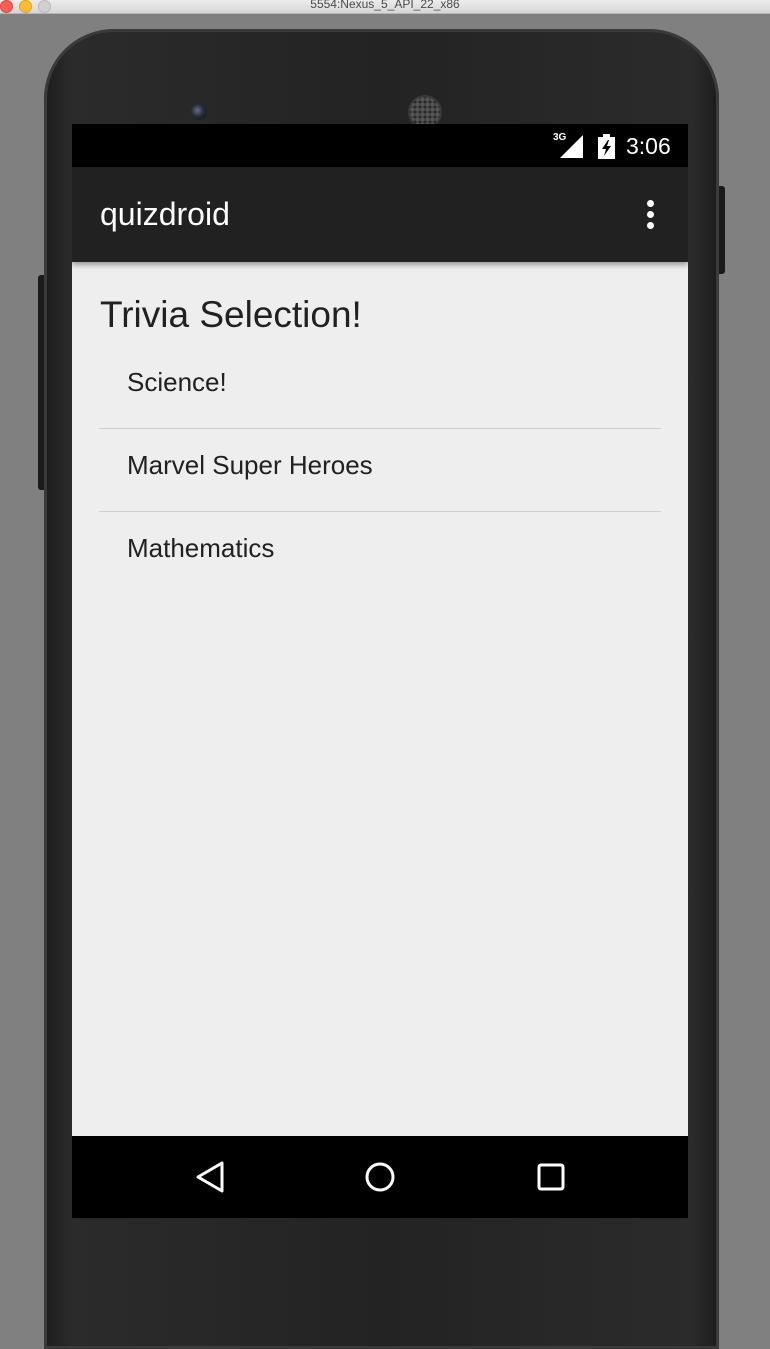 This screenshot has width=770, height=1349. Describe the element at coordinates (250, 465) in the screenshot. I see `topic-label: Marvel Super Heroes` at that location.